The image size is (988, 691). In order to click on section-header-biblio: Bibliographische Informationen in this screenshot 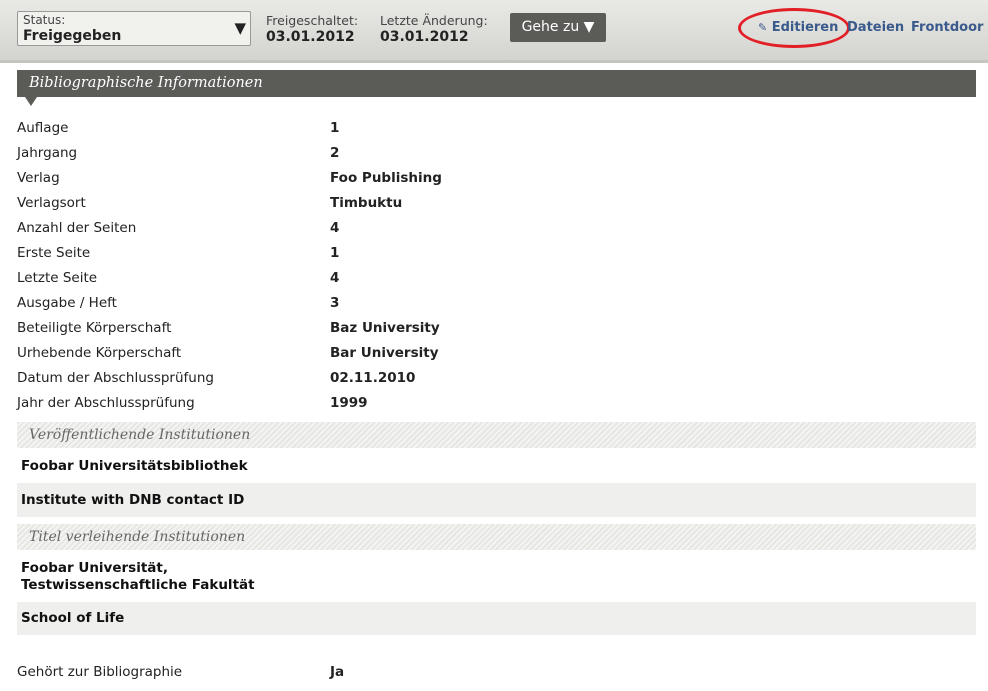, I will do `click(496, 83)`.